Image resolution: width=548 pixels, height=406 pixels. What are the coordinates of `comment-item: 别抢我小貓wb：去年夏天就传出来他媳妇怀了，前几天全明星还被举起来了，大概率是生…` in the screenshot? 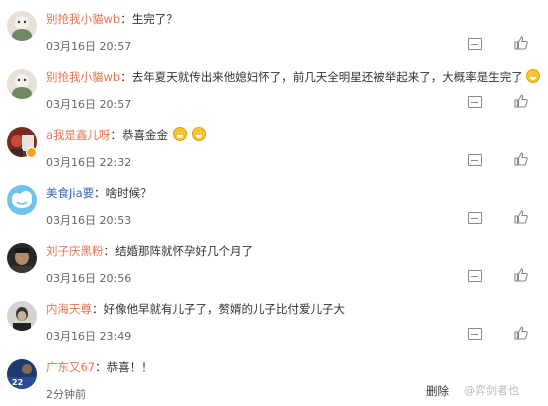 It's located at (274, 87).